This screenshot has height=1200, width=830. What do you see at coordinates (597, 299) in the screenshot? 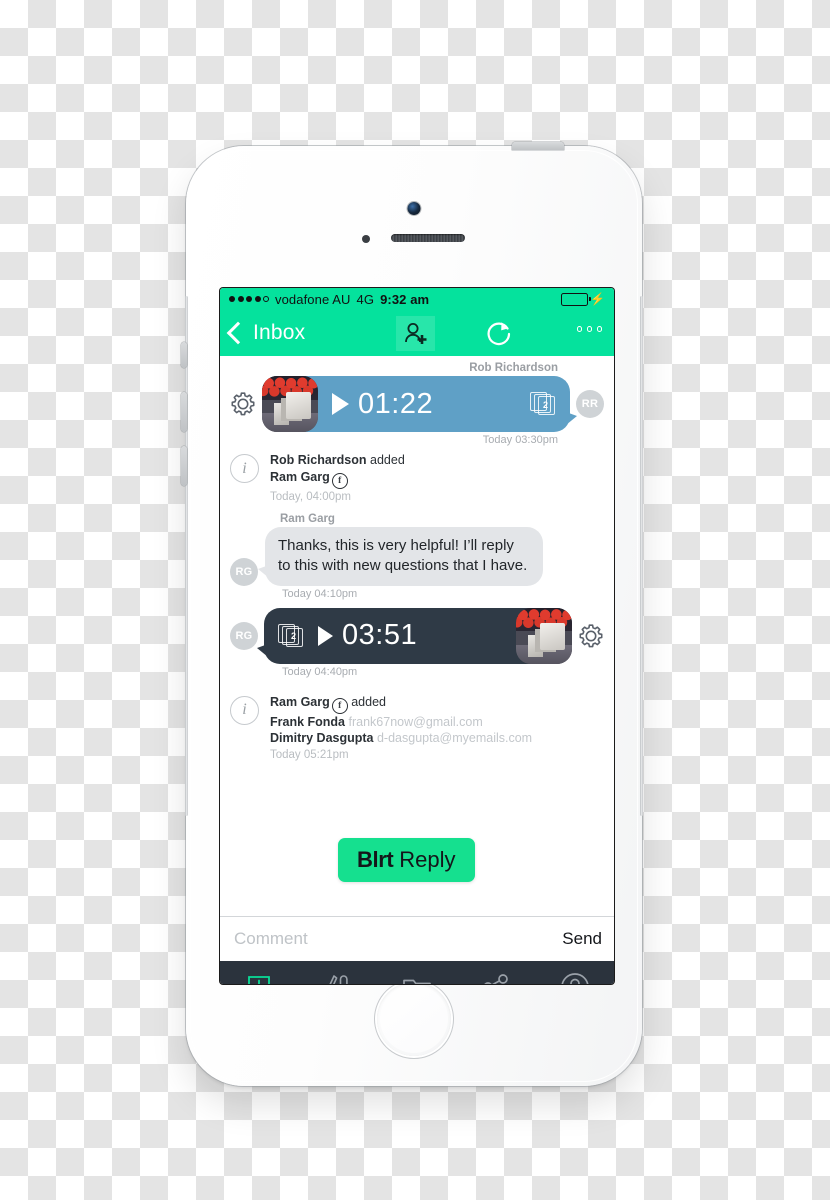
I see `lightning-bolt-icon: ⚡` at bounding box center [597, 299].